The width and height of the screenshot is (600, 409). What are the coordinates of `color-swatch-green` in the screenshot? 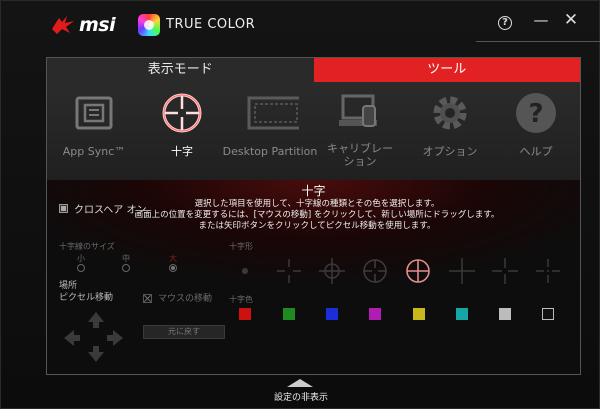 It's located at (289, 314).